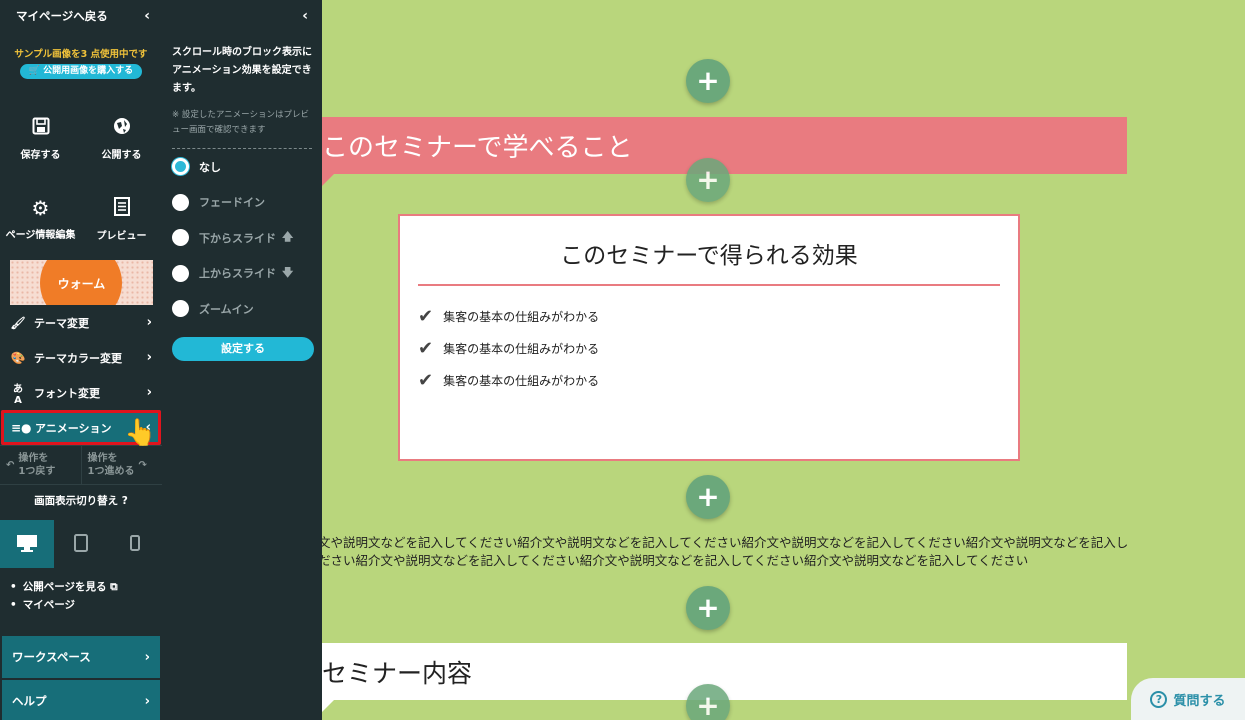 This screenshot has width=1245, height=720. Describe the element at coordinates (125, 501) in the screenshot. I see `help-circle-icon: ?` at that location.